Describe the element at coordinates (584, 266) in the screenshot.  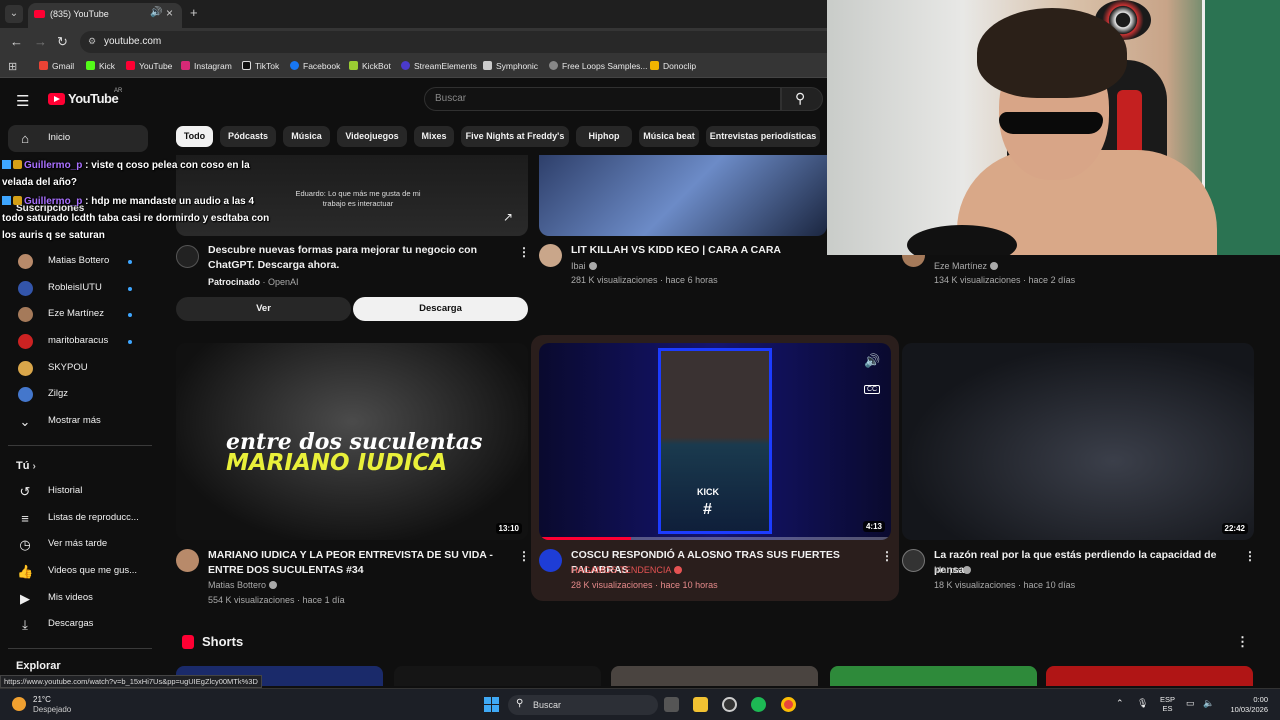
I see `channel-name: Ibai` at that location.